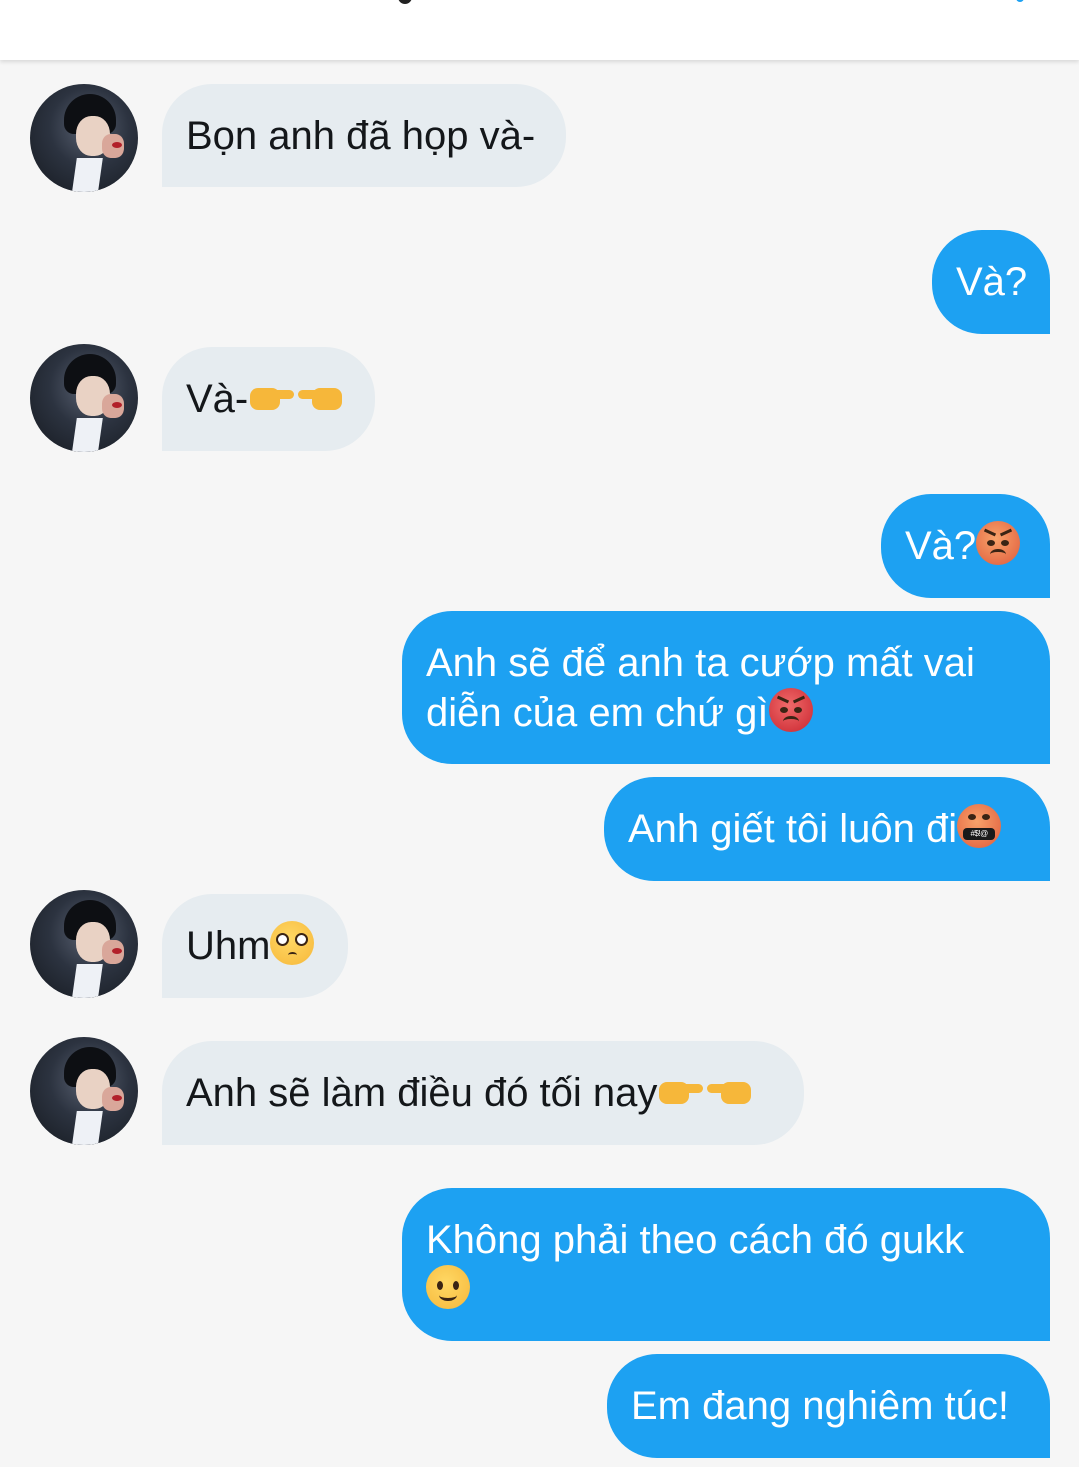 The width and height of the screenshot is (1079, 1467). I want to click on header-title-fragment, so click(405, 2).